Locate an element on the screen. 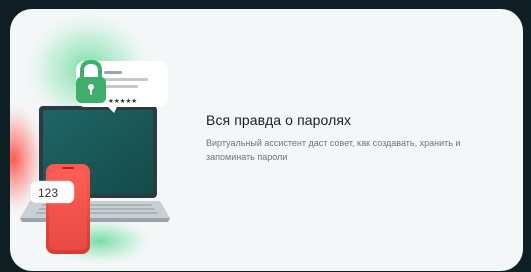 The image size is (531, 272). phone-code: 123 is located at coordinates (48, 193).